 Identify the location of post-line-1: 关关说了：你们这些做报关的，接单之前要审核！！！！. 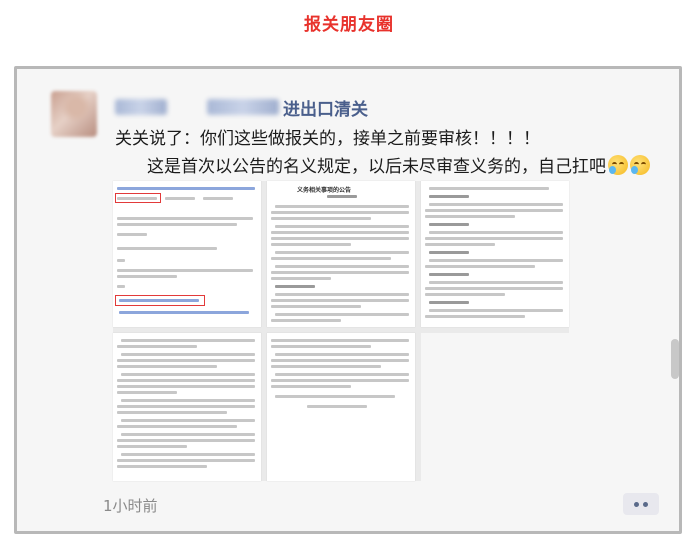
(327, 139).